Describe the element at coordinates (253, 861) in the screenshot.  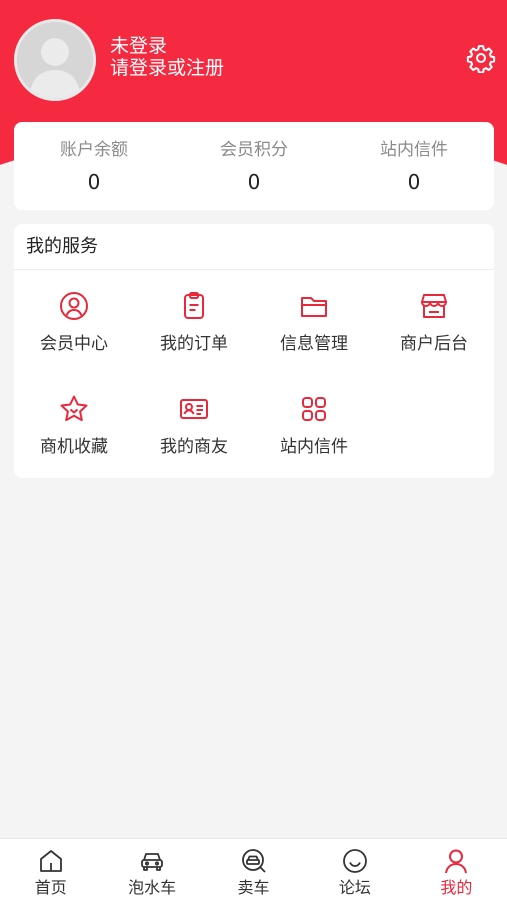
I see `car-search-icon` at that location.